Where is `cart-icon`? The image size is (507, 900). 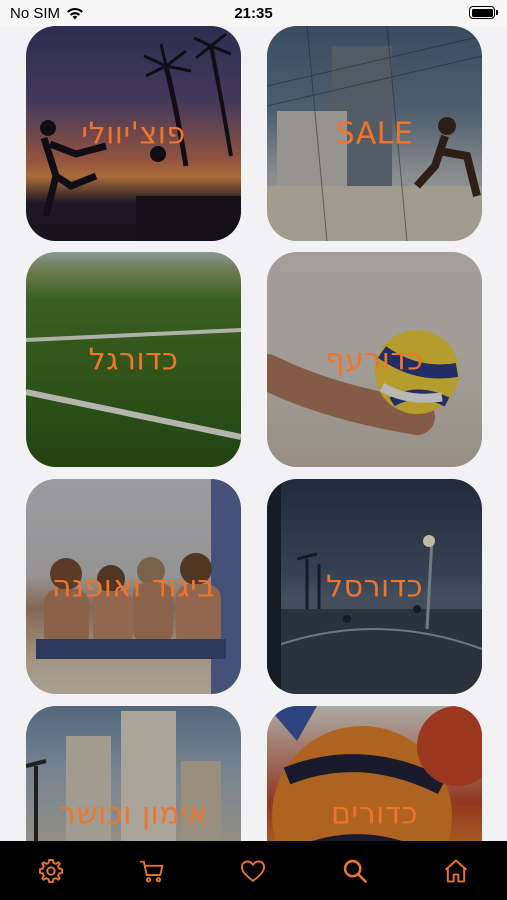
cart-icon is located at coordinates (152, 871).